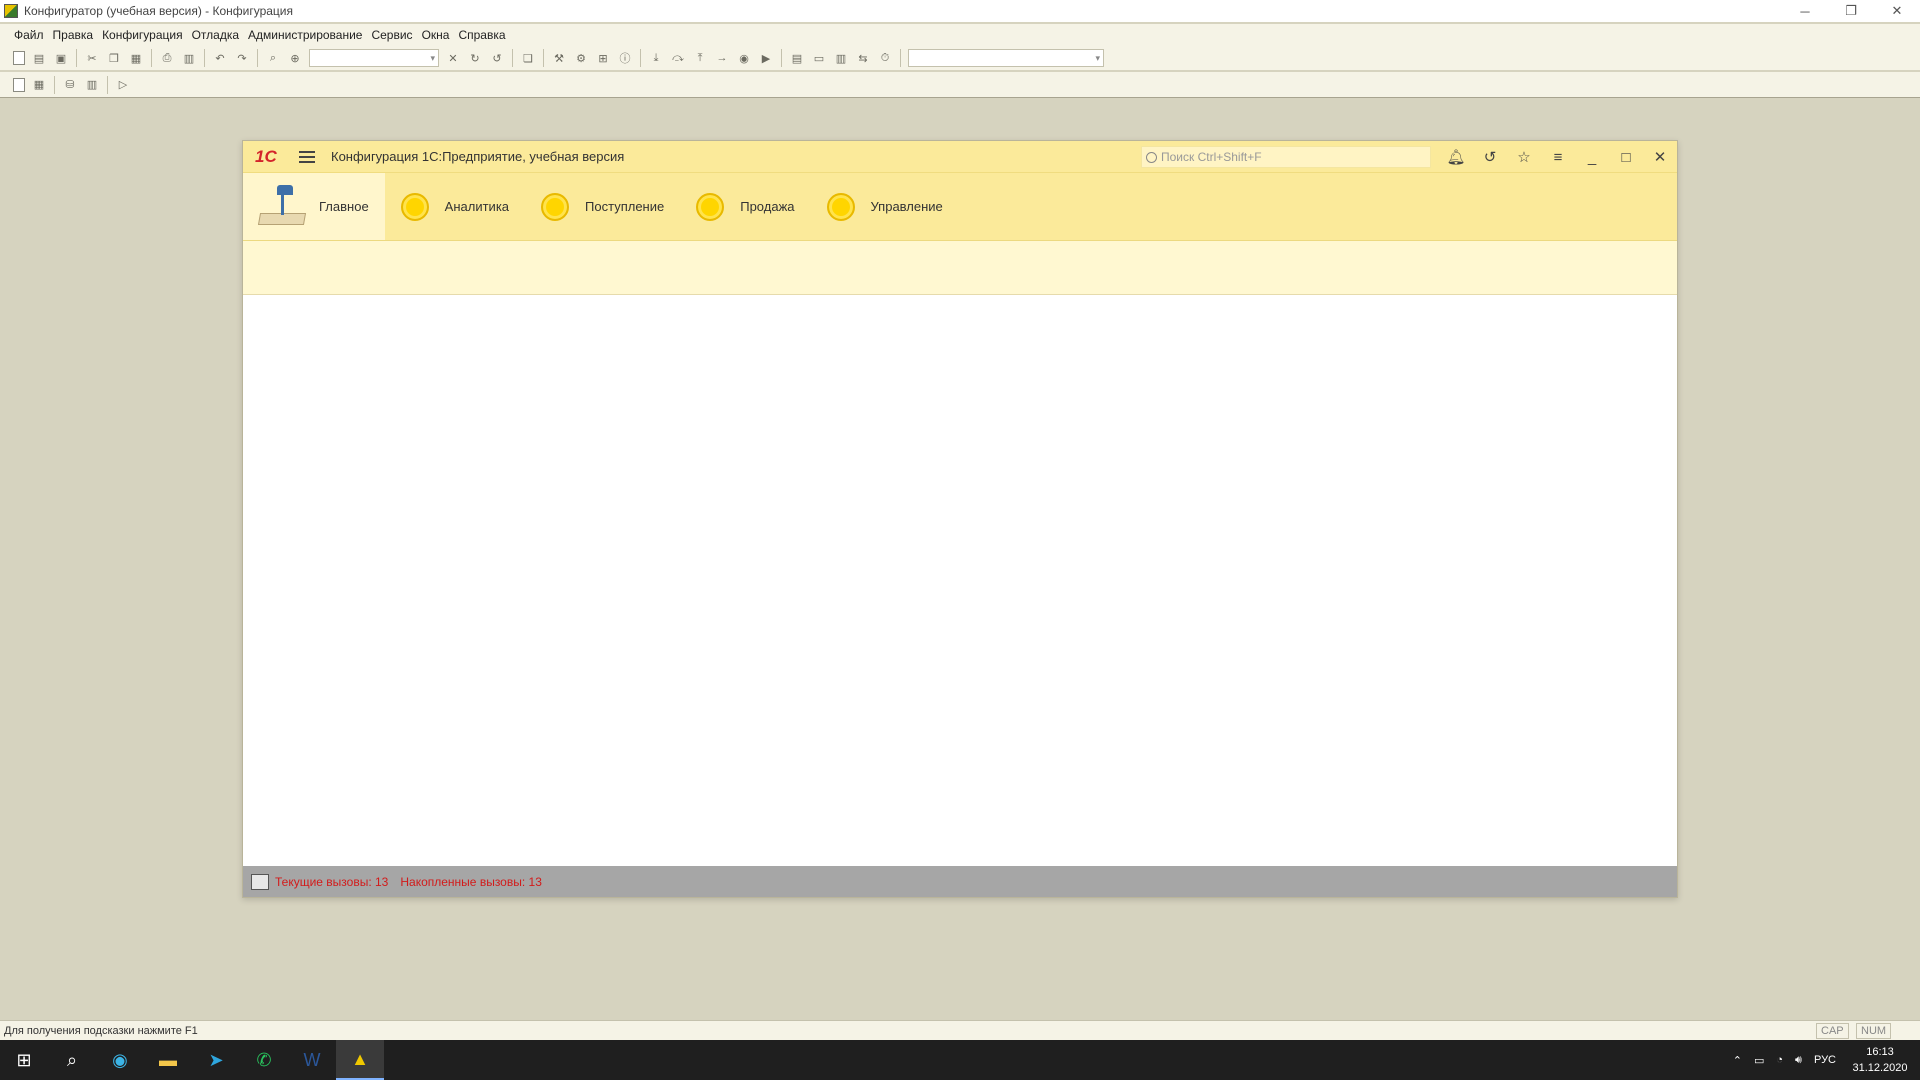 Image resolution: width=1920 pixels, height=1080 pixels. I want to click on section-circle-icon, so click(840, 206).